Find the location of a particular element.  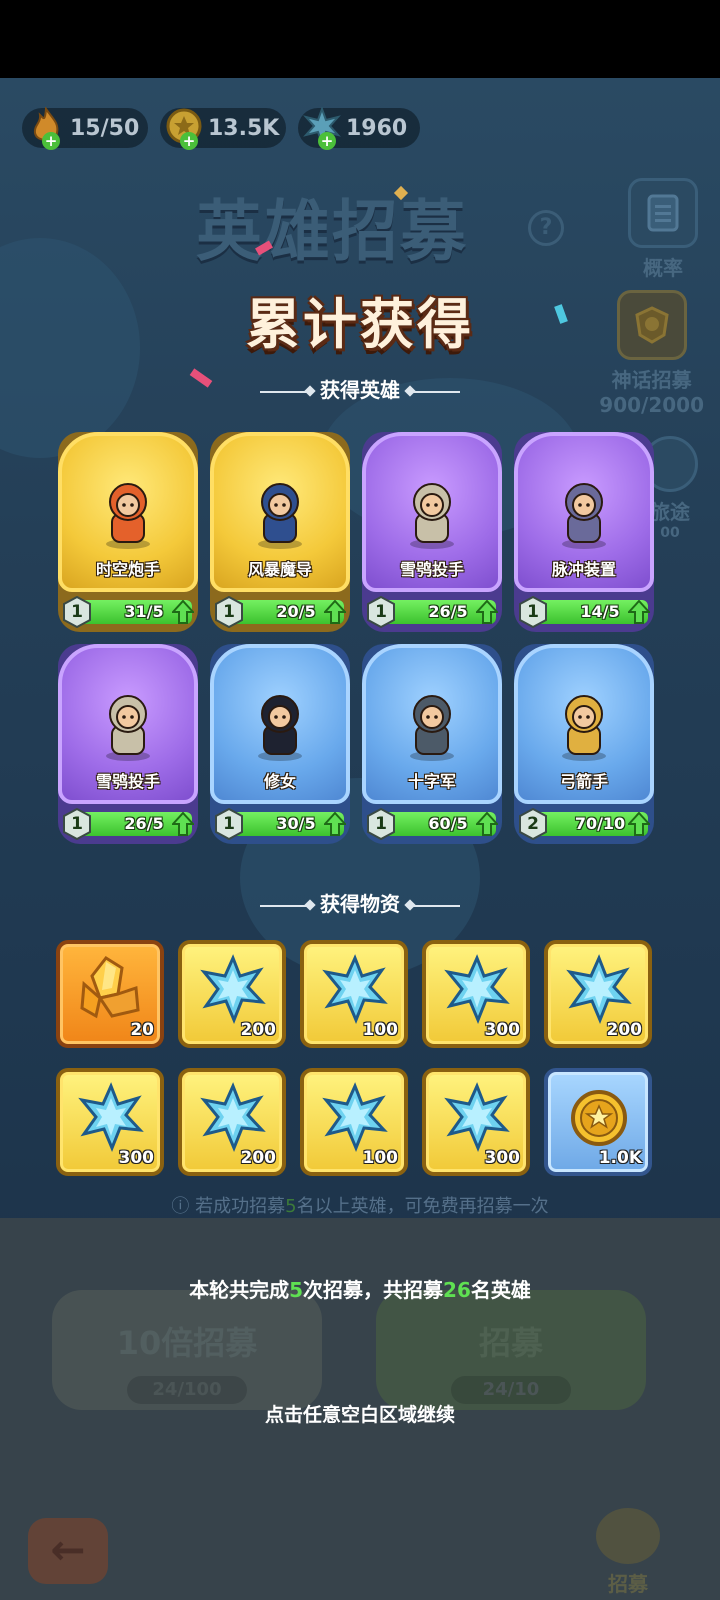

amber-crystal-icon is located at coordinates (111, 989).